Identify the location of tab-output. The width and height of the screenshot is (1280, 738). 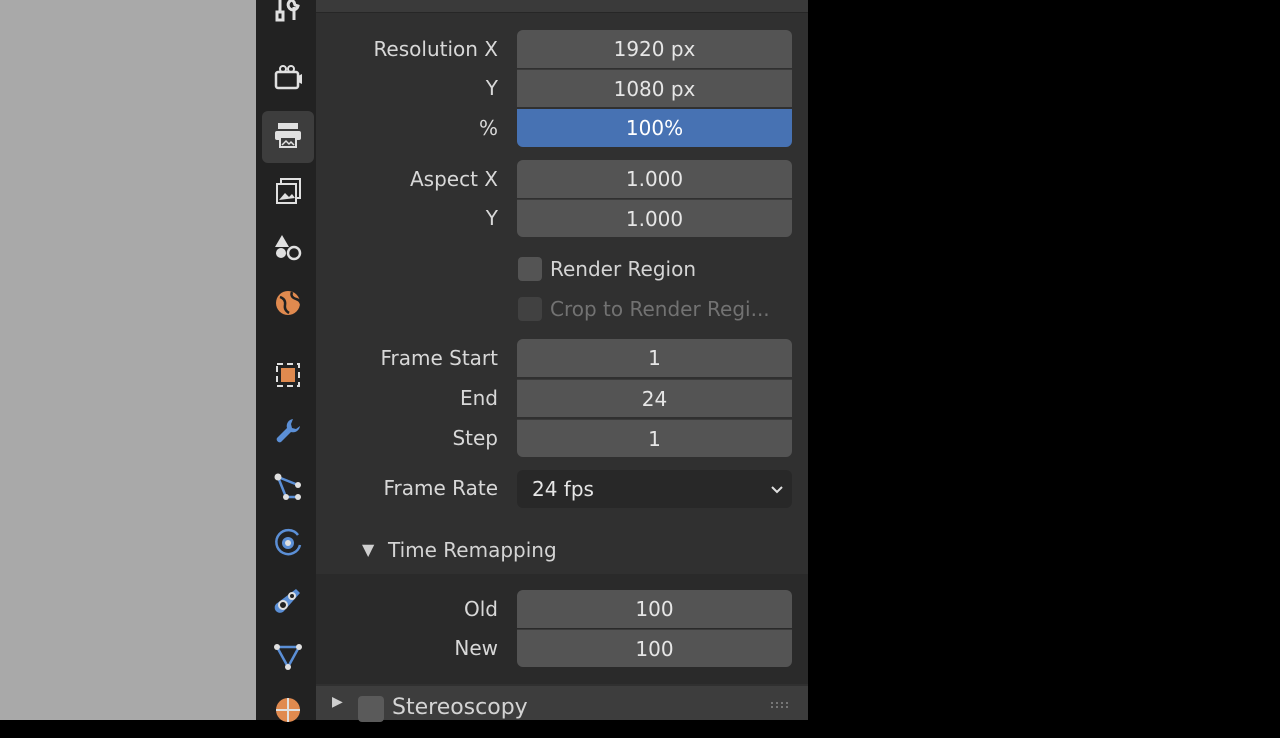
(288, 137).